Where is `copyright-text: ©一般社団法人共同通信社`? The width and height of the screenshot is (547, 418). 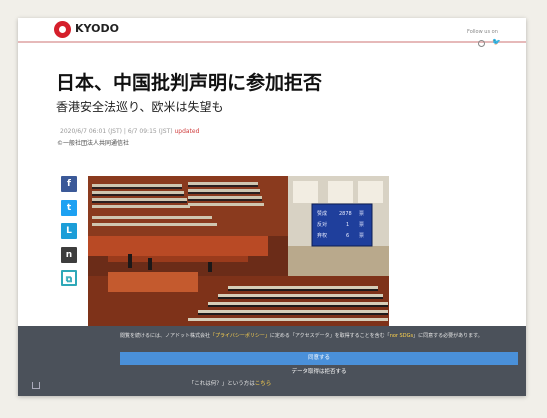
copyright-text: ©一般社団法人共同通信社 is located at coordinates (93, 143).